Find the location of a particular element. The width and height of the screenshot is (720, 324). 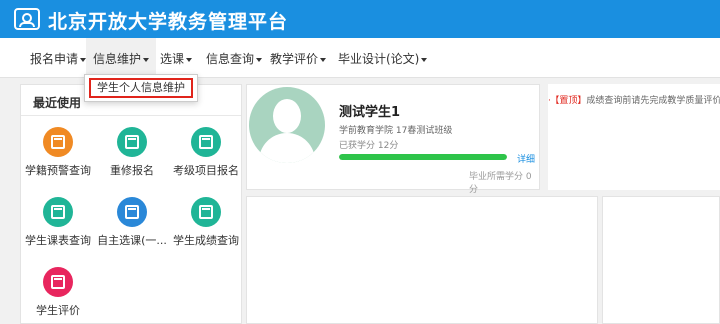

detail-link: 详细 is located at coordinates (526, 158).